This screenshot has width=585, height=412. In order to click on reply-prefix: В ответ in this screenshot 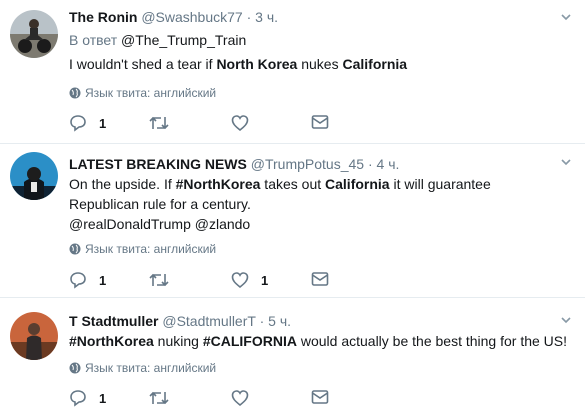, I will do `click(93, 40)`.